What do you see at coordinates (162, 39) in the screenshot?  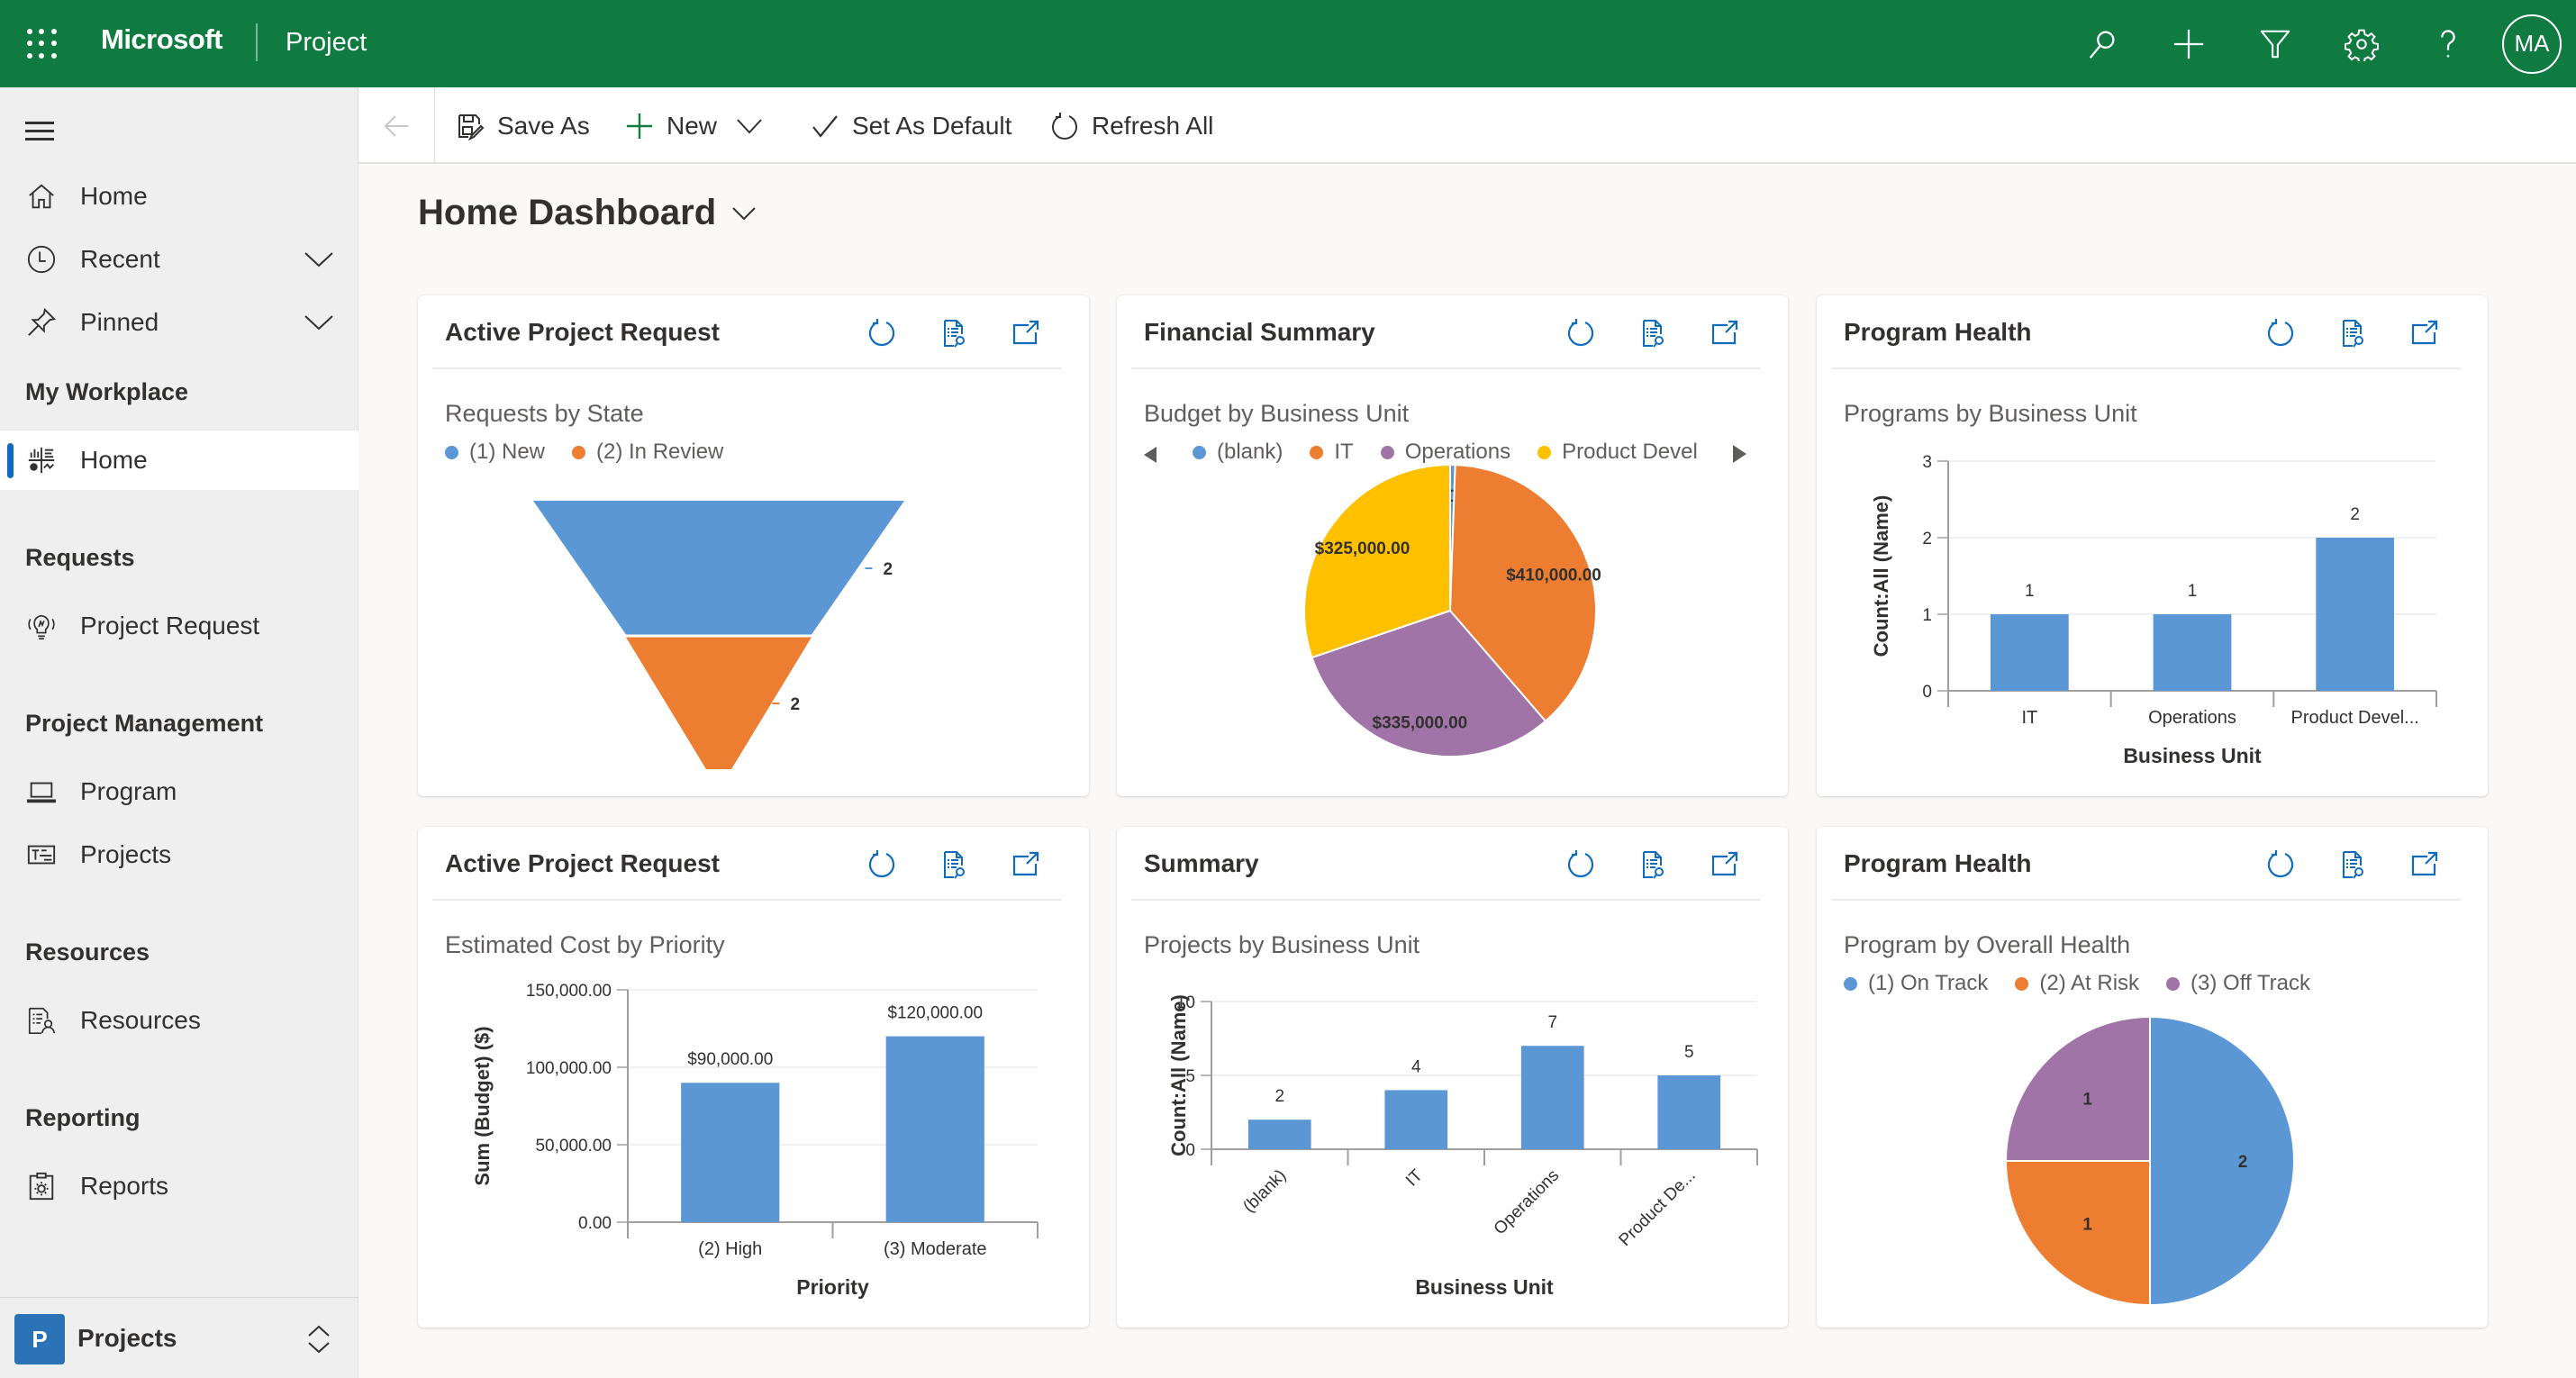 I see `brand-name: Microsoft` at bounding box center [162, 39].